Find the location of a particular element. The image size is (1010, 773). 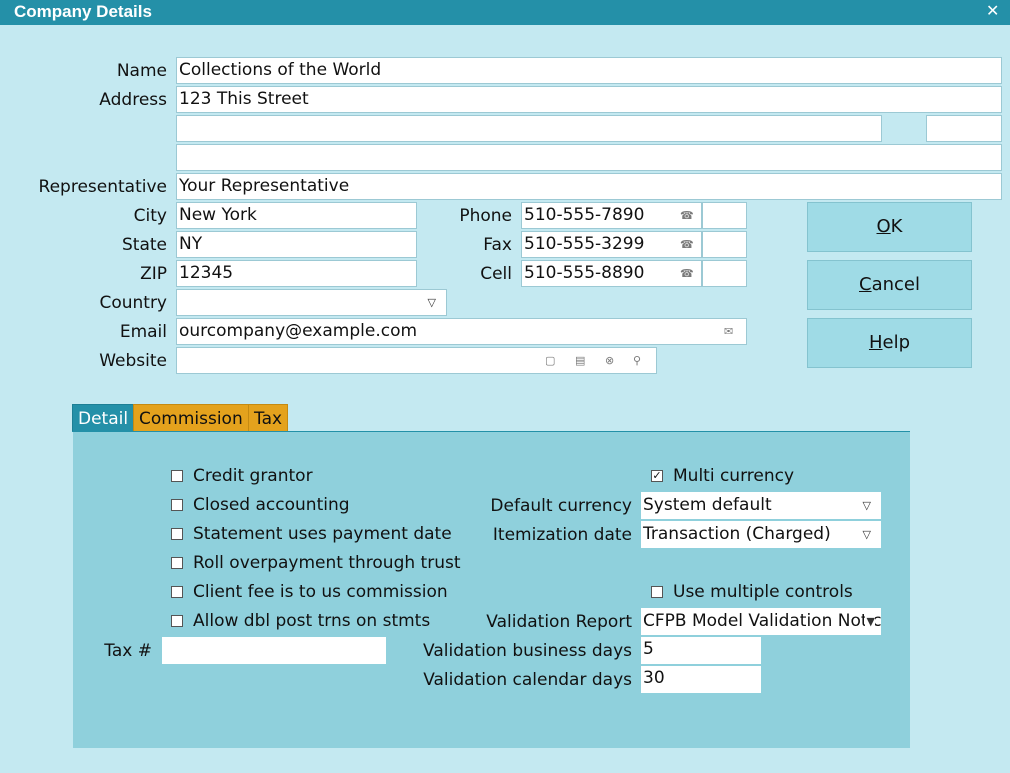

default-currency-label: Default currency is located at coordinates (561, 506).